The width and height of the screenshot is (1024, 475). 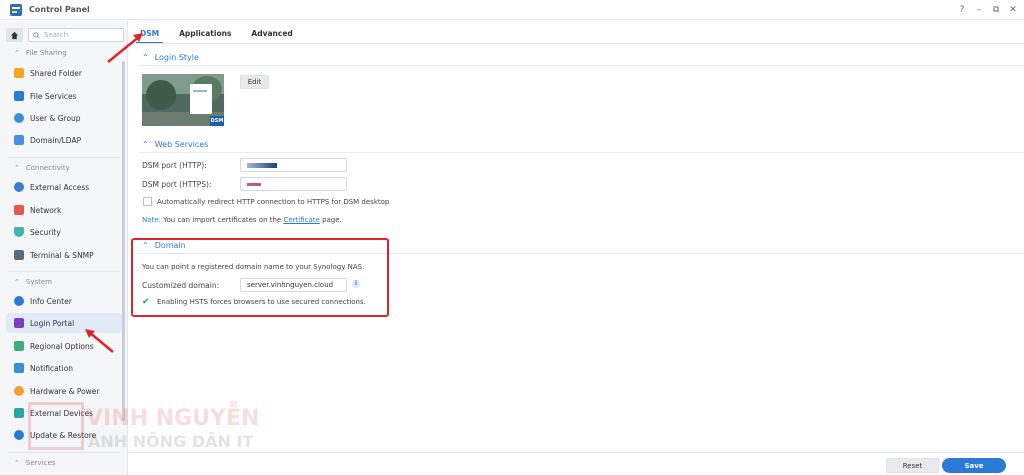 I want to click on tab-bar: DSM Applications Advanced, so click(x=216, y=35).